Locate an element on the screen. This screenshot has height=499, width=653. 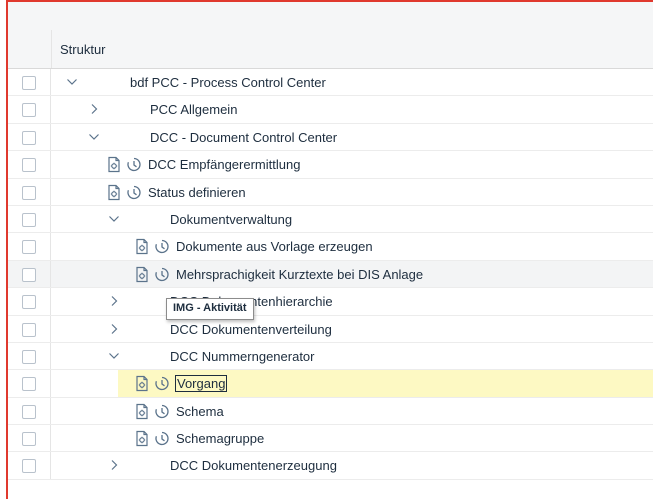
tree-row: Dokumente aus Vorlage erzeugen is located at coordinates (330, 247).